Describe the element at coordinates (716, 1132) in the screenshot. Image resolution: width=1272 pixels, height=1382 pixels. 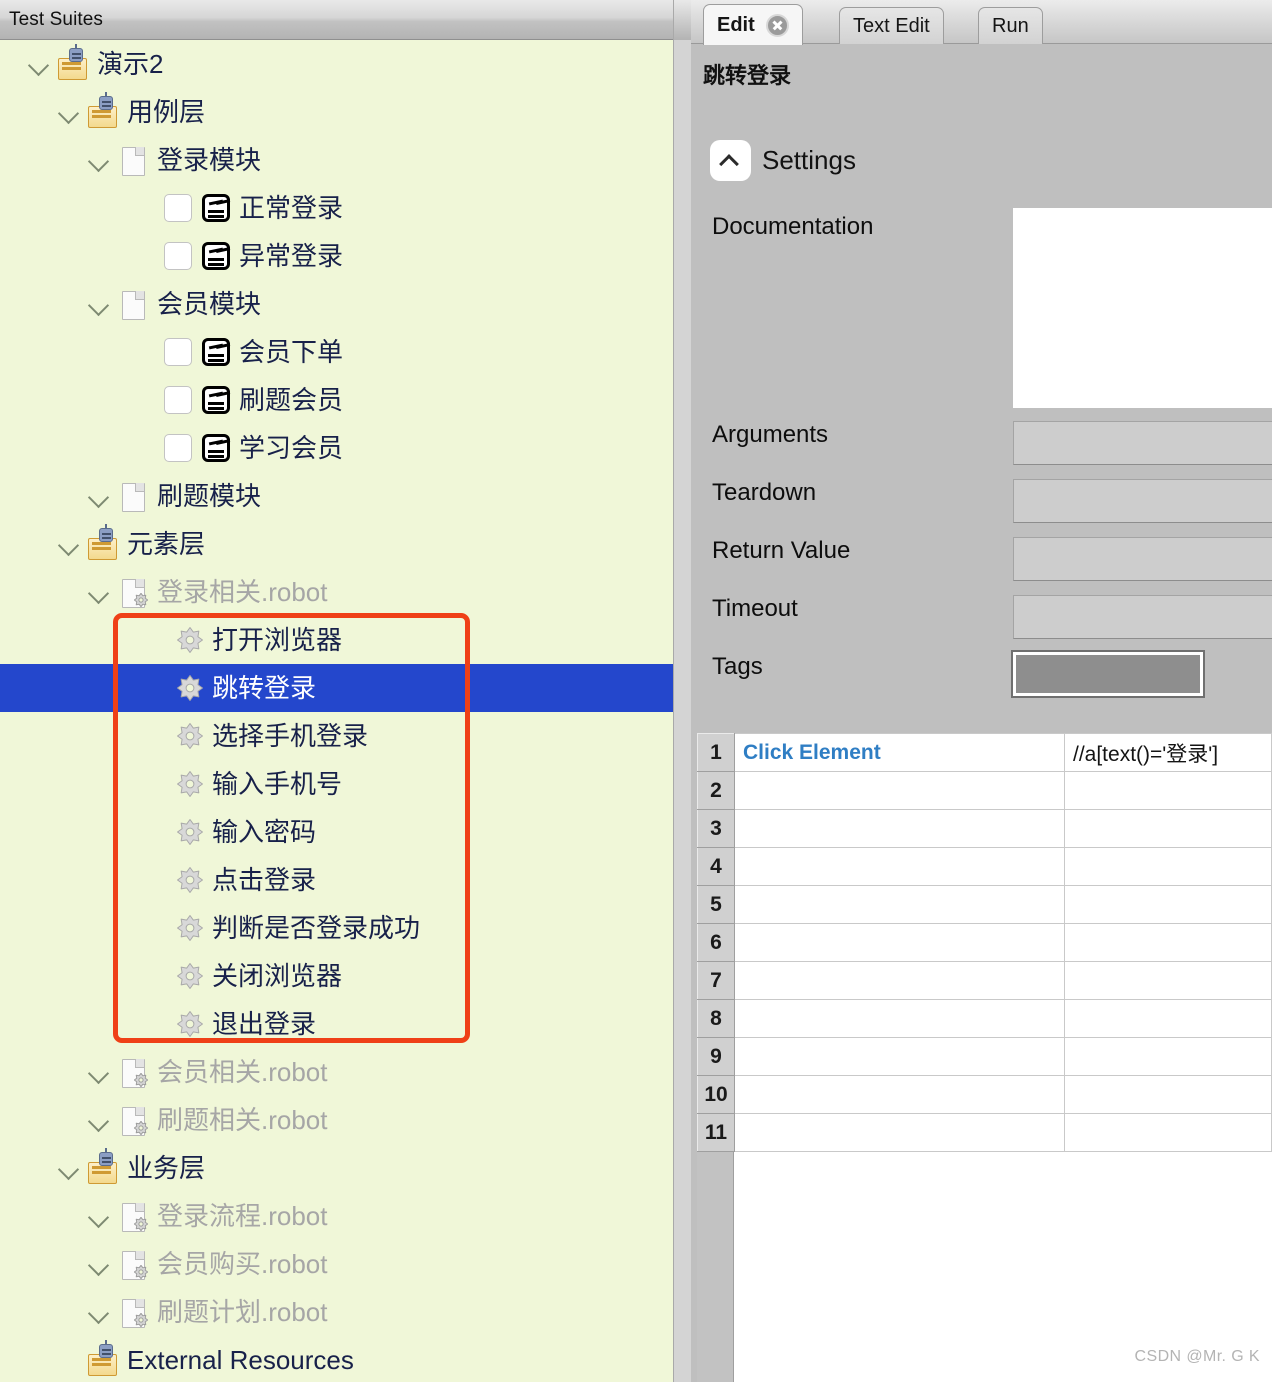
I see `row-number: 11` at that location.